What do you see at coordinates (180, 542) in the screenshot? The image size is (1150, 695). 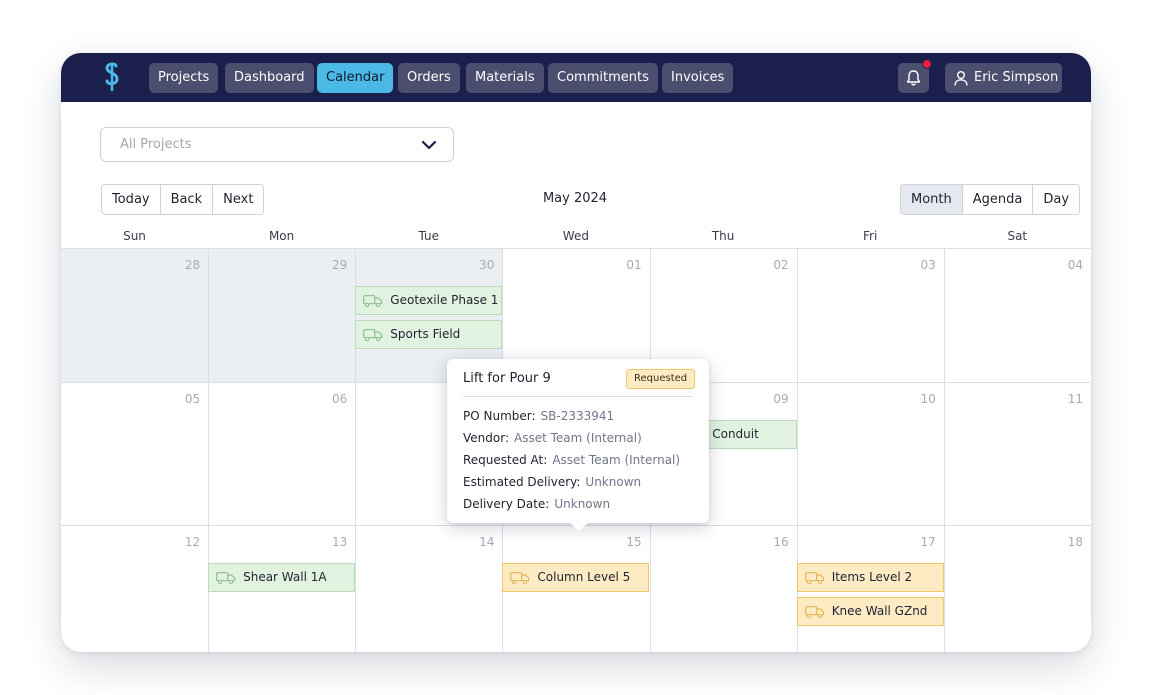 I see `day-number: 12` at bounding box center [180, 542].